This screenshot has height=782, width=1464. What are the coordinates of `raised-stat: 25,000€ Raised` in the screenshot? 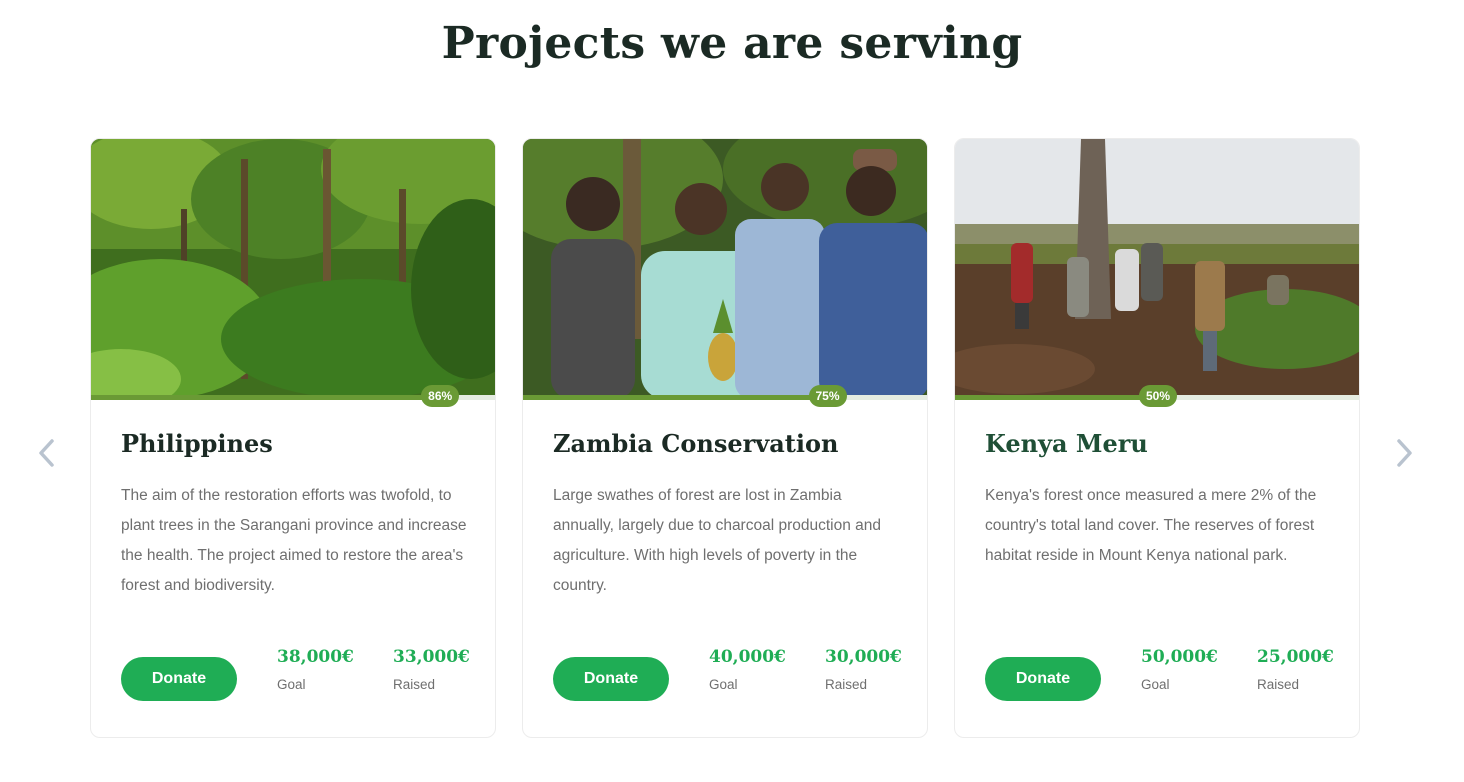 It's located at (1295, 669).